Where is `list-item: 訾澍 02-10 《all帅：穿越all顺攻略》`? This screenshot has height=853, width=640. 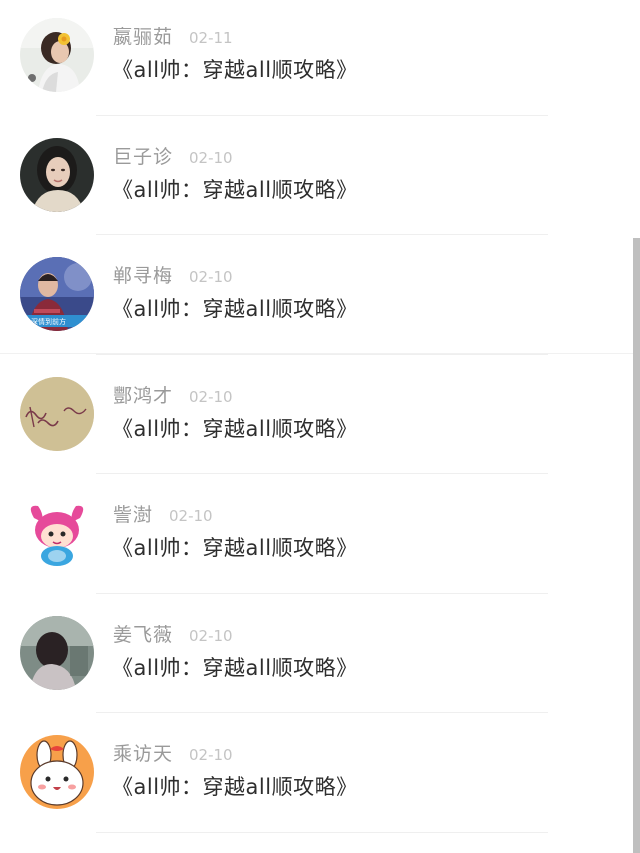
list-item: 訾澍 02-10 《all帅：穿越all顺攻略》 is located at coordinates (320, 538).